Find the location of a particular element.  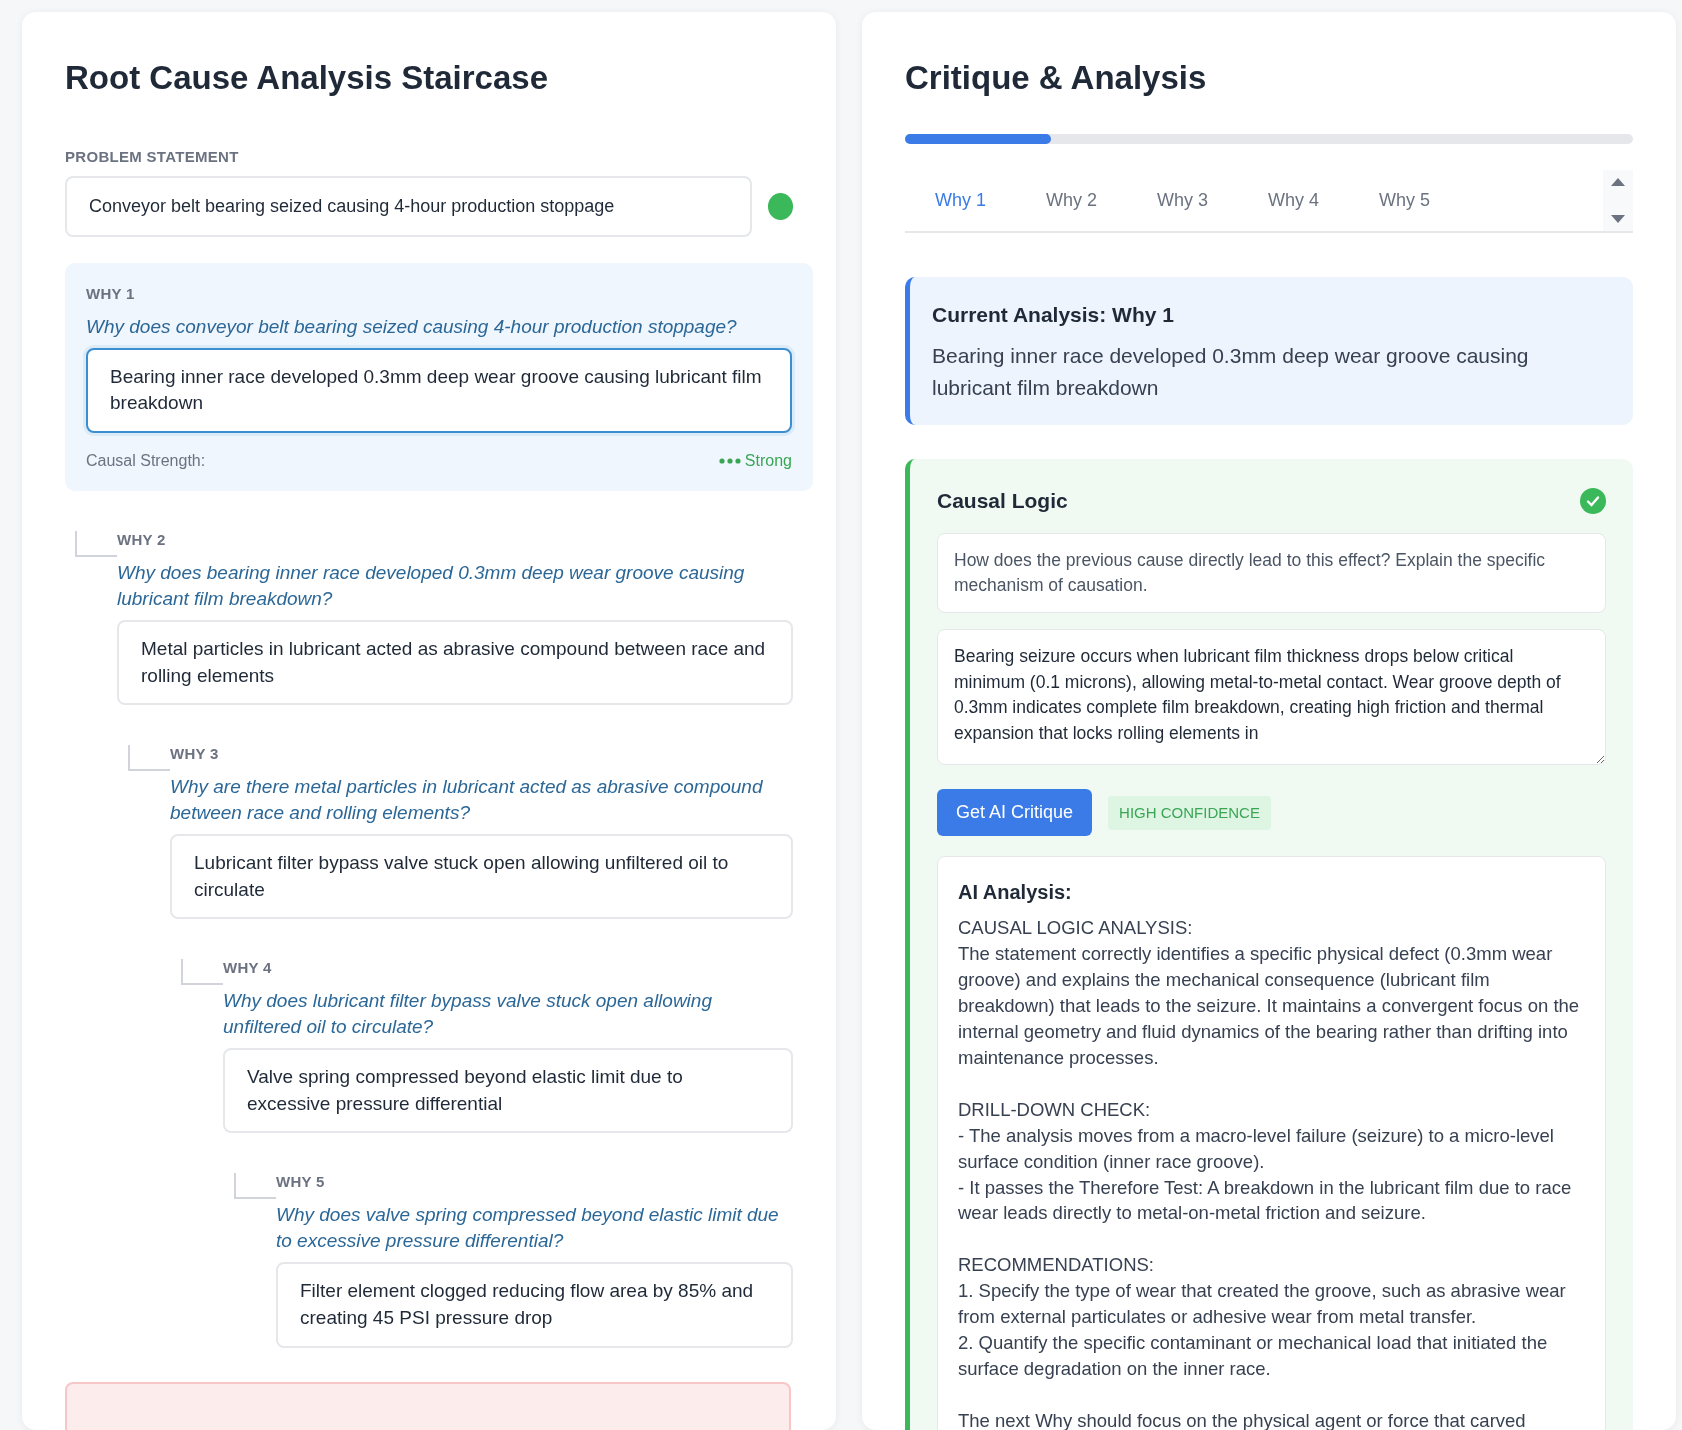

answer-field: Bearing inner race developed 0.3mm deep wear groove causing lubricant film breakdown is located at coordinates (439, 390).